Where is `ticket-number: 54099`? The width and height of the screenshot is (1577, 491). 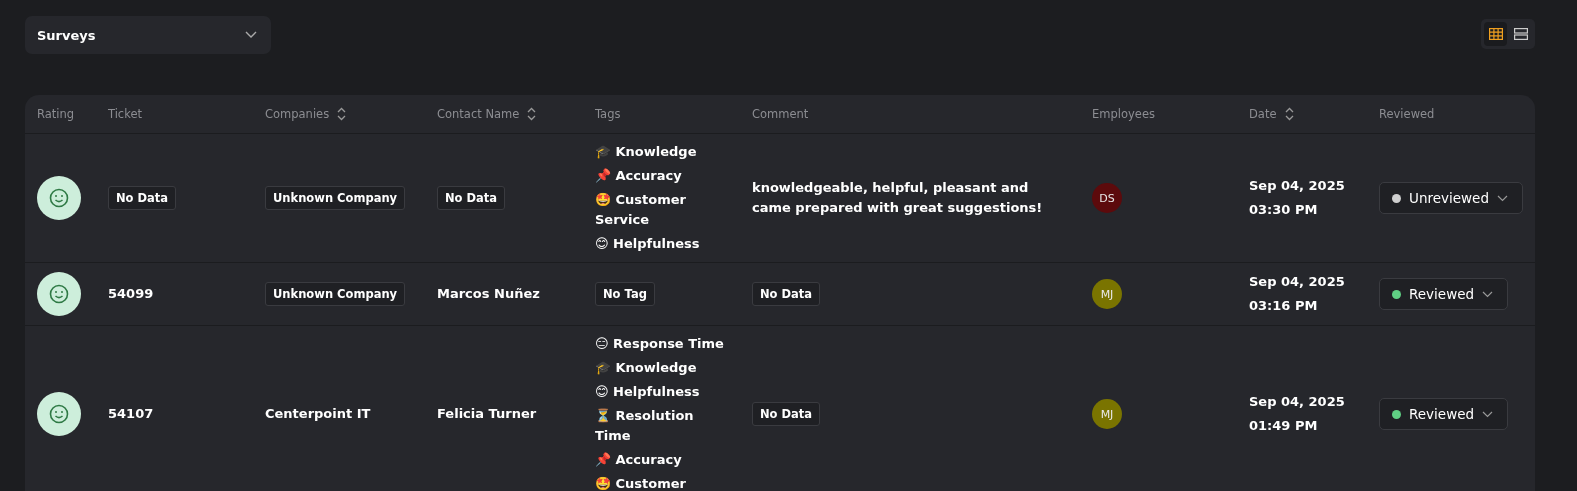
ticket-number: 54099 is located at coordinates (131, 294).